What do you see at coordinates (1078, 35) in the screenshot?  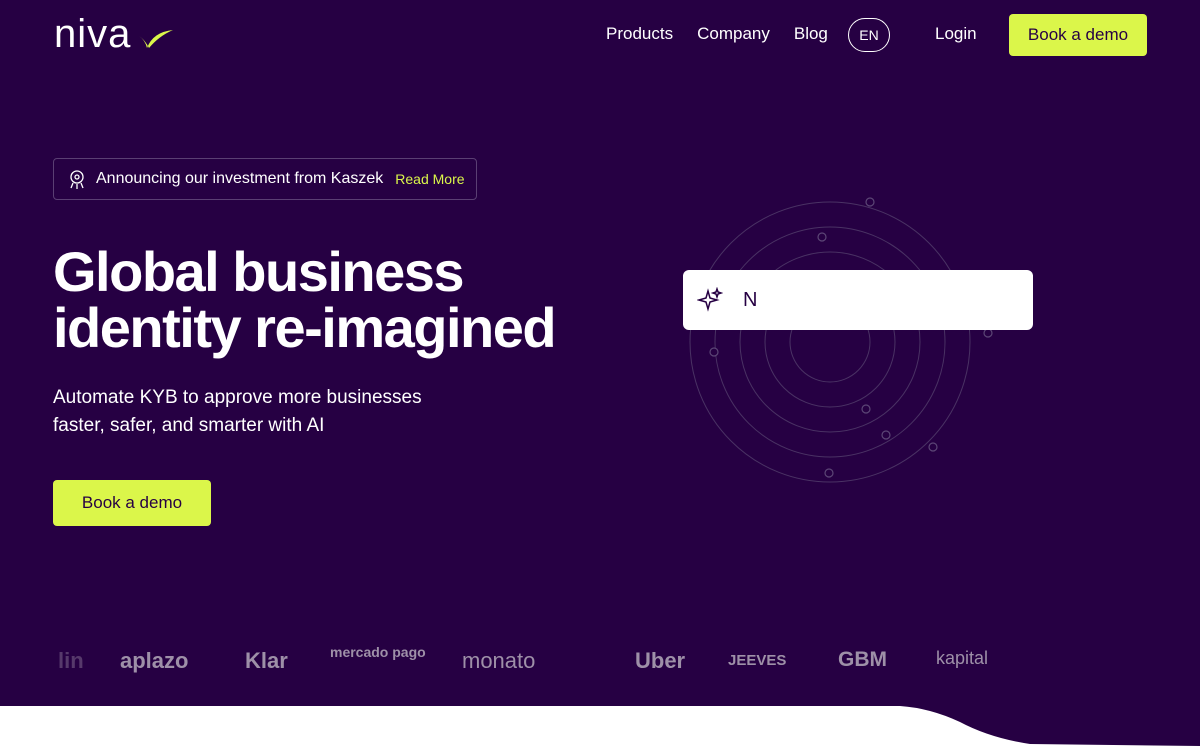 I see `book-demo-nav-button: Book a demo` at bounding box center [1078, 35].